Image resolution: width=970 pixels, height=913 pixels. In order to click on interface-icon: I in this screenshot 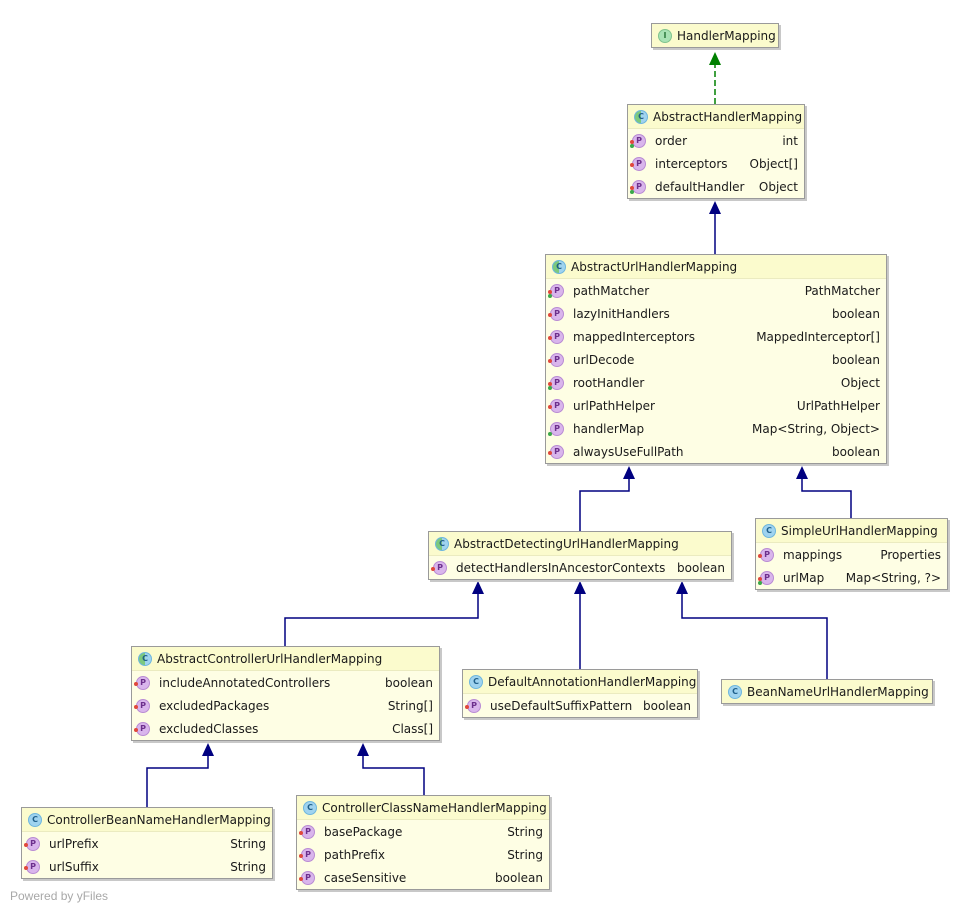, I will do `click(665, 35)`.